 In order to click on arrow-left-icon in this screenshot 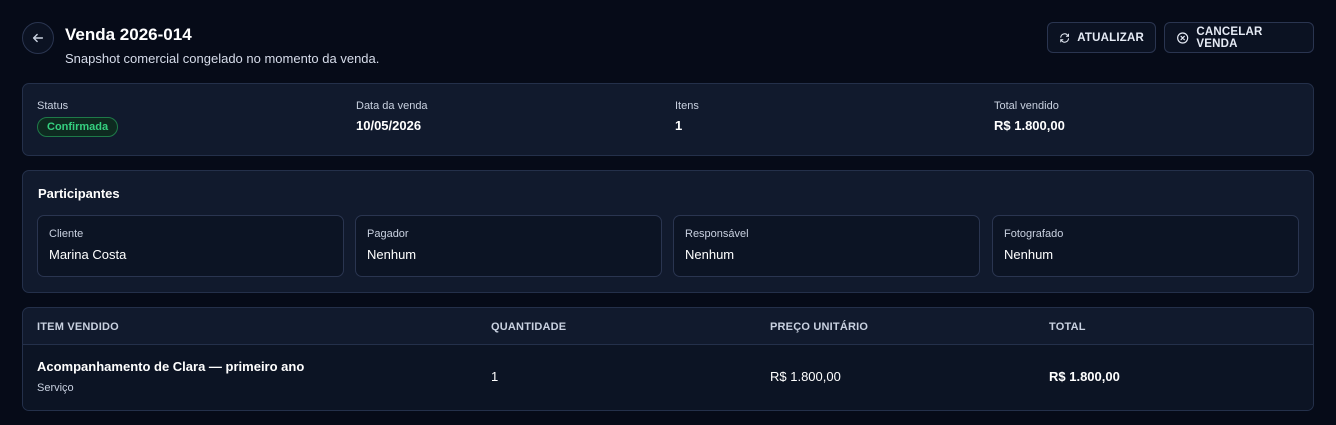, I will do `click(38, 38)`.